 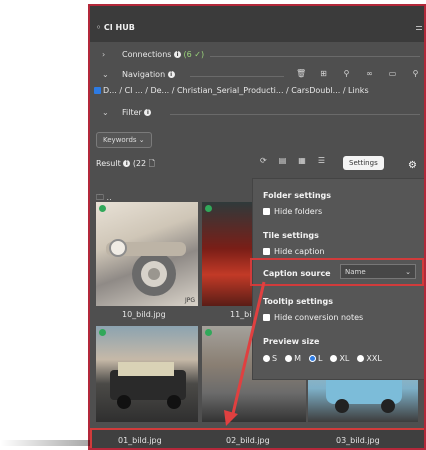 I want to click on trash-icon: 🗑, so click(x=301, y=73).